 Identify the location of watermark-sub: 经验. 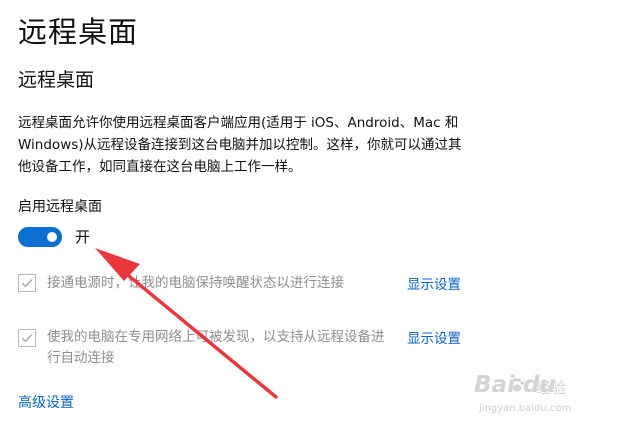
(551, 388).